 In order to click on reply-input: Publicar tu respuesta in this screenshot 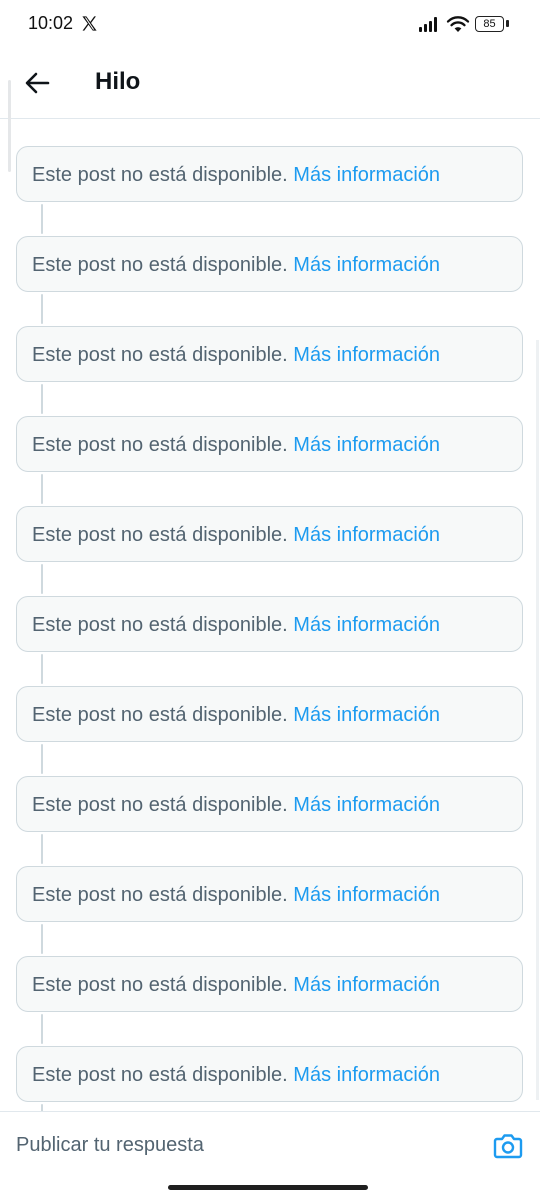, I will do `click(110, 1145)`.